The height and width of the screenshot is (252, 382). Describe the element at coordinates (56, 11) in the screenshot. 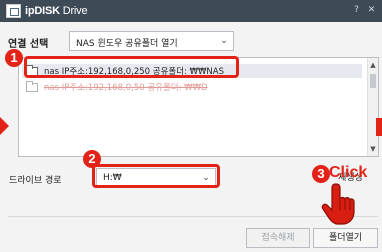

I see `window-title: ipDISK Drive` at that location.